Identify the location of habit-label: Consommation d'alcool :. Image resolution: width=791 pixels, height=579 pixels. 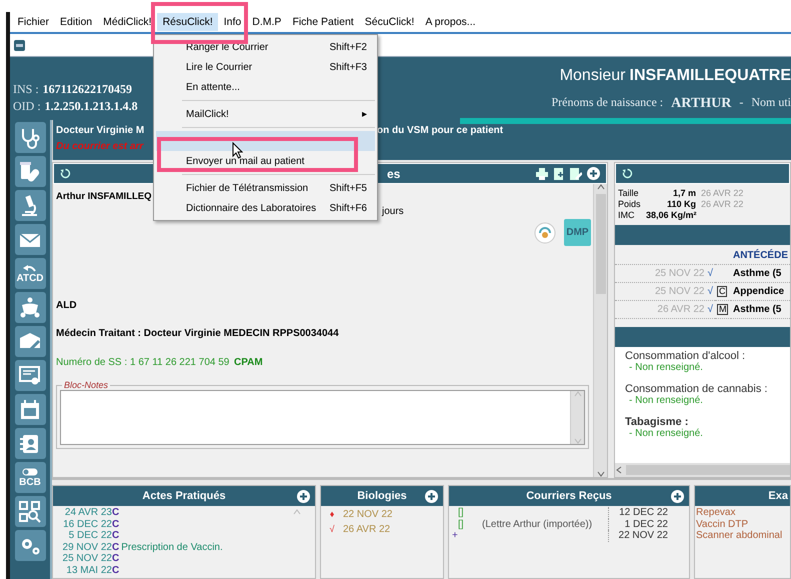
(685, 356).